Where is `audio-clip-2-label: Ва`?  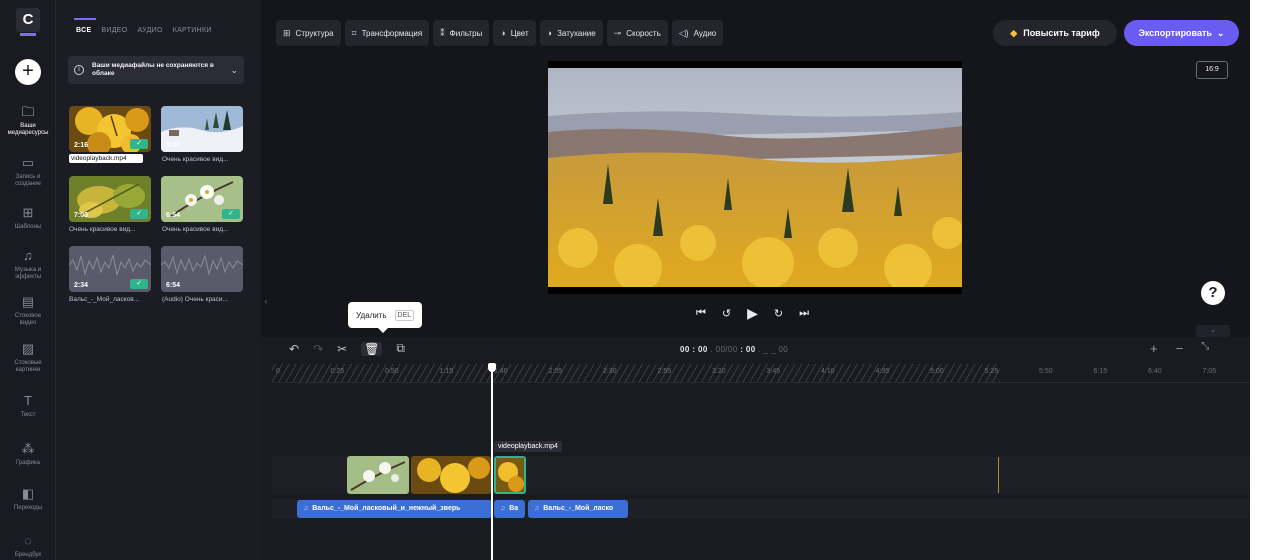
audio-clip-2-label: Ва is located at coordinates (514, 508).